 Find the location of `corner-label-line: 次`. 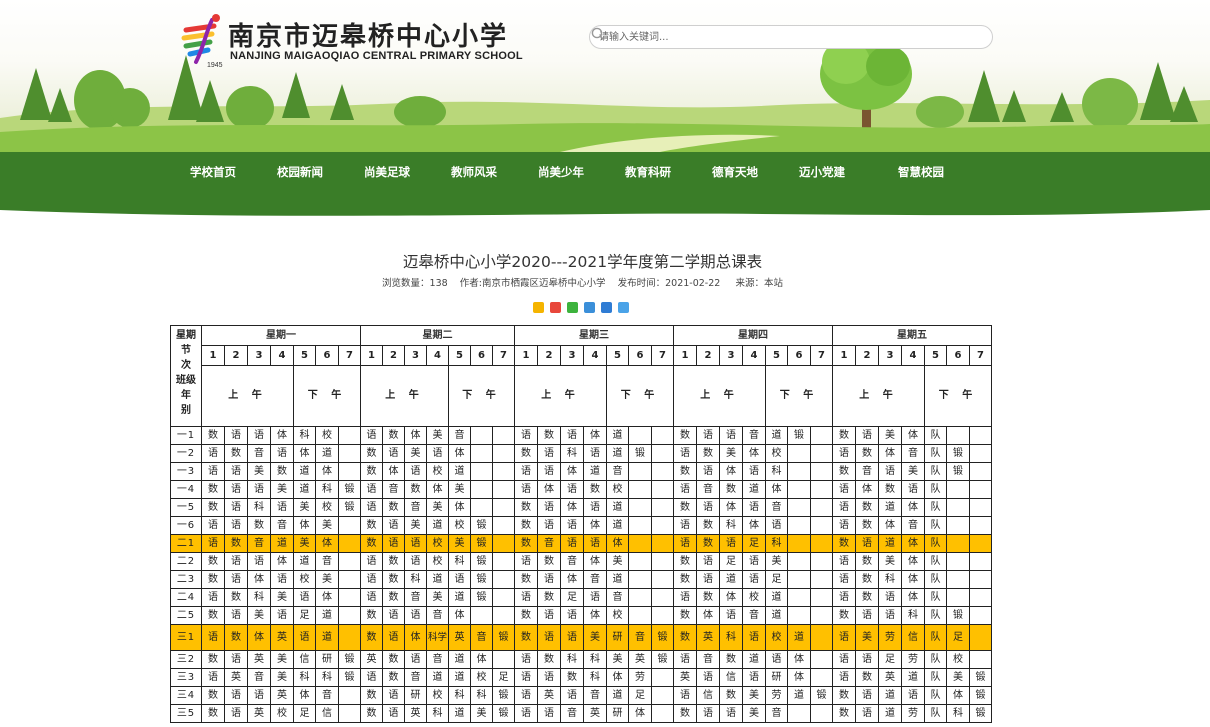

corner-label-line: 次 is located at coordinates (186, 365).